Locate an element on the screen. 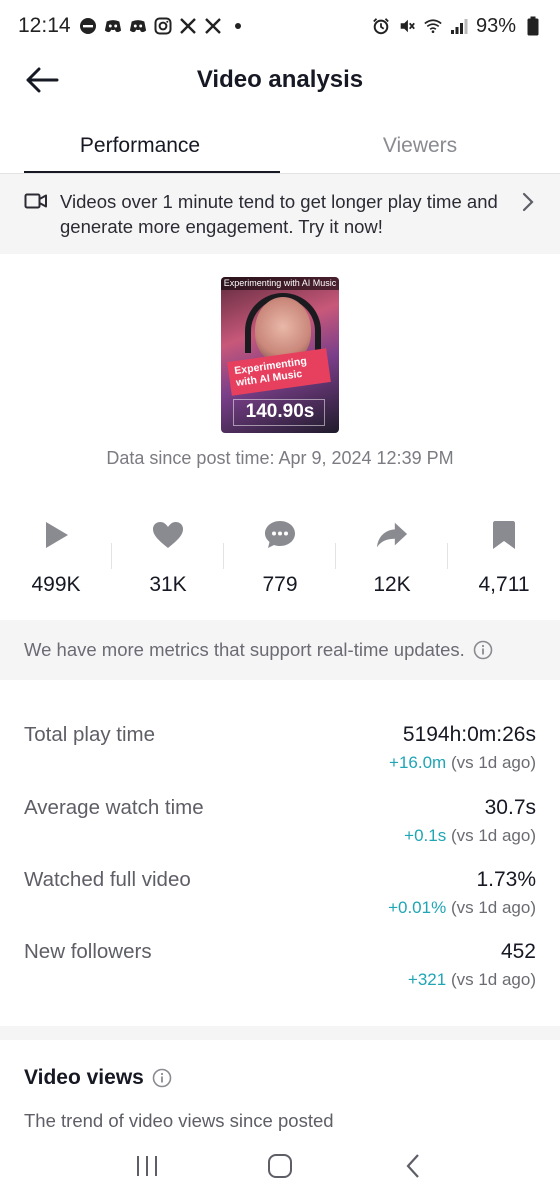 The width and height of the screenshot is (560, 1200). play-icon is located at coordinates (56, 535).